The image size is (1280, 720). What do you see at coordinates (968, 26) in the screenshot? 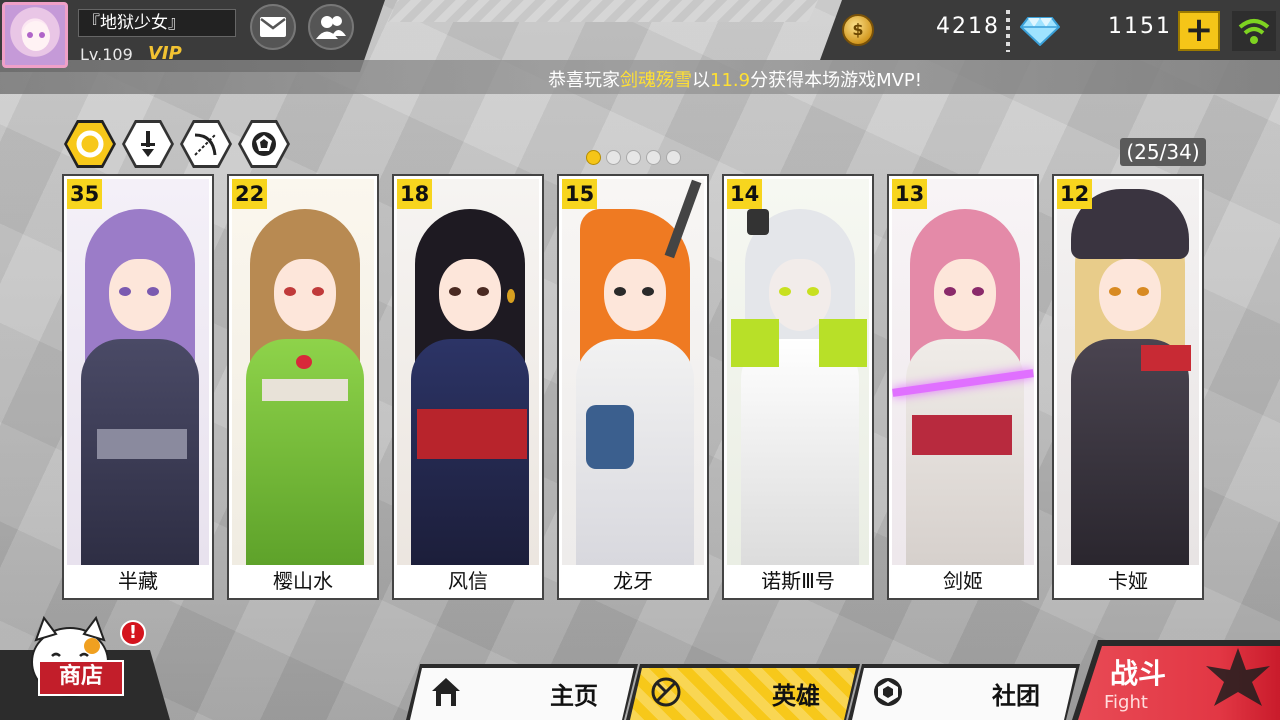
I see `gold-amount: 4218` at bounding box center [968, 26].